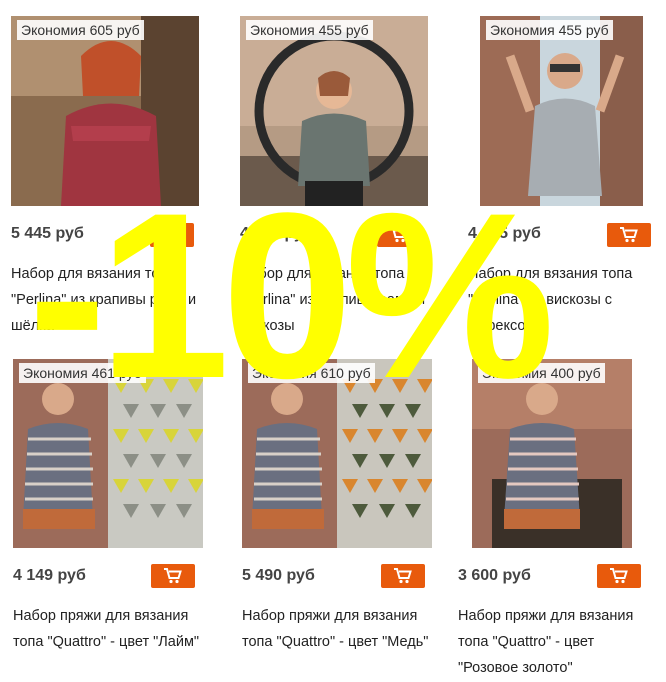  Describe the element at coordinates (47, 233) in the screenshot. I see `product-price: 5 445 руб` at that location.